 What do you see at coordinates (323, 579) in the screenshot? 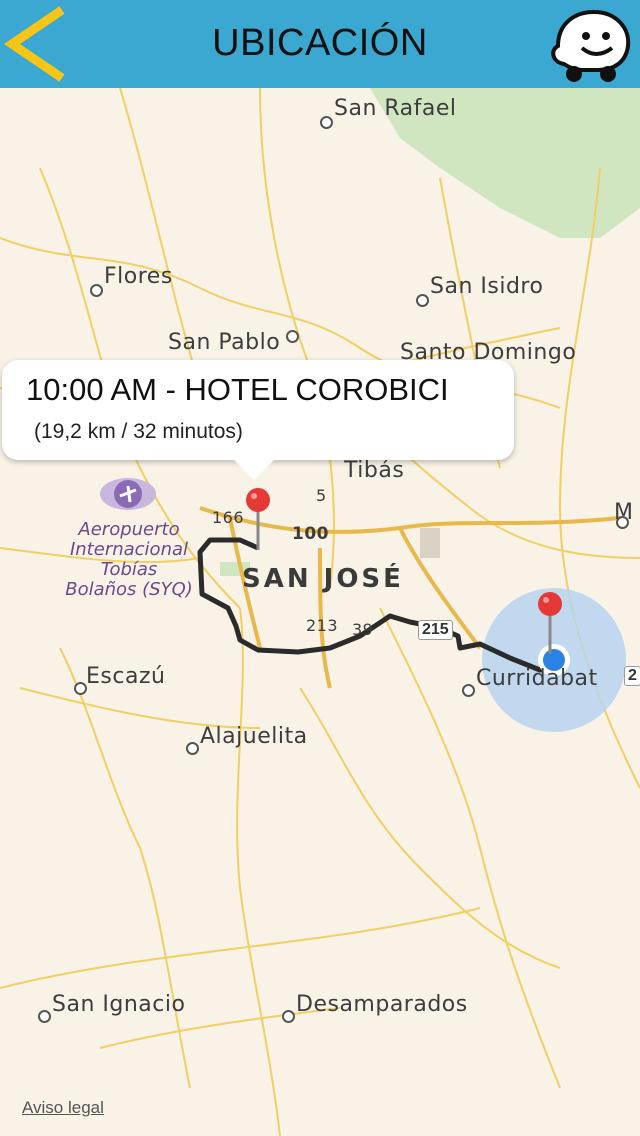
I see `city-label: SAN JOSÉ` at bounding box center [323, 579].